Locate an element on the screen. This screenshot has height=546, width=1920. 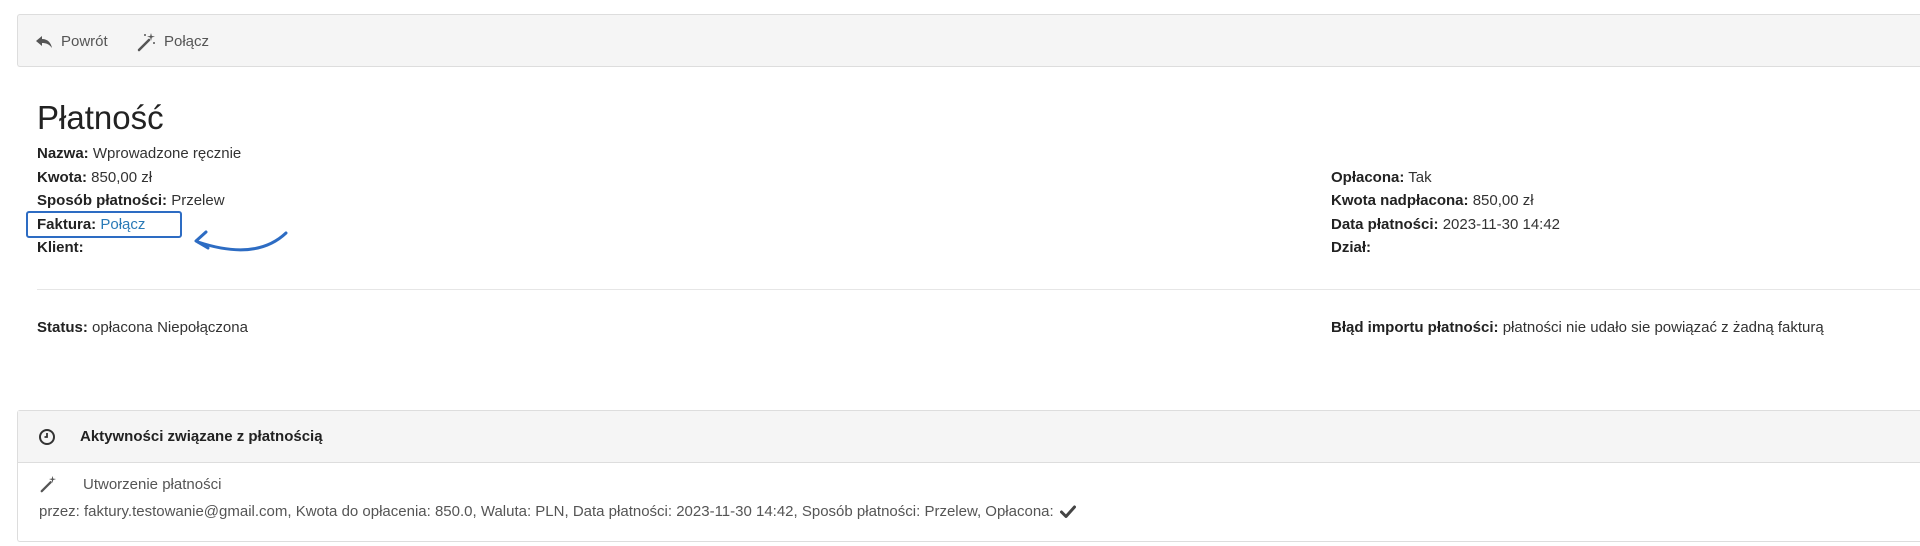
divider is located at coordinates (978, 289).